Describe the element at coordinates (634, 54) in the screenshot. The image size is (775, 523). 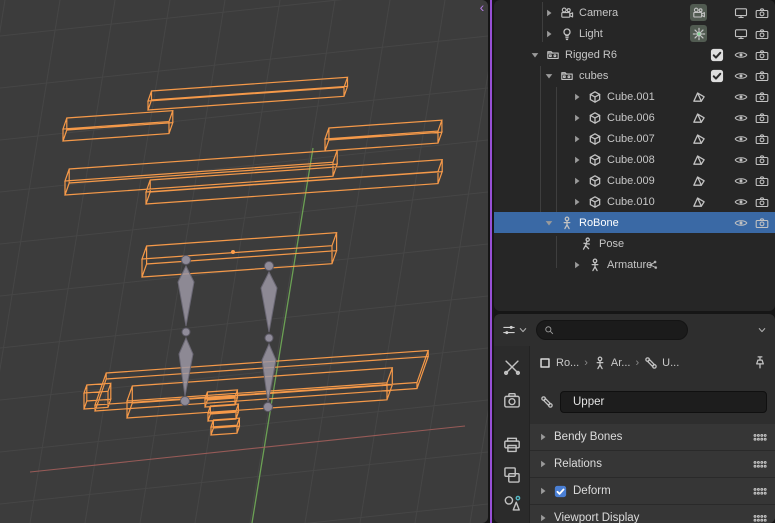
I see `outliner-row-rigged-r6: Rigged R6` at that location.